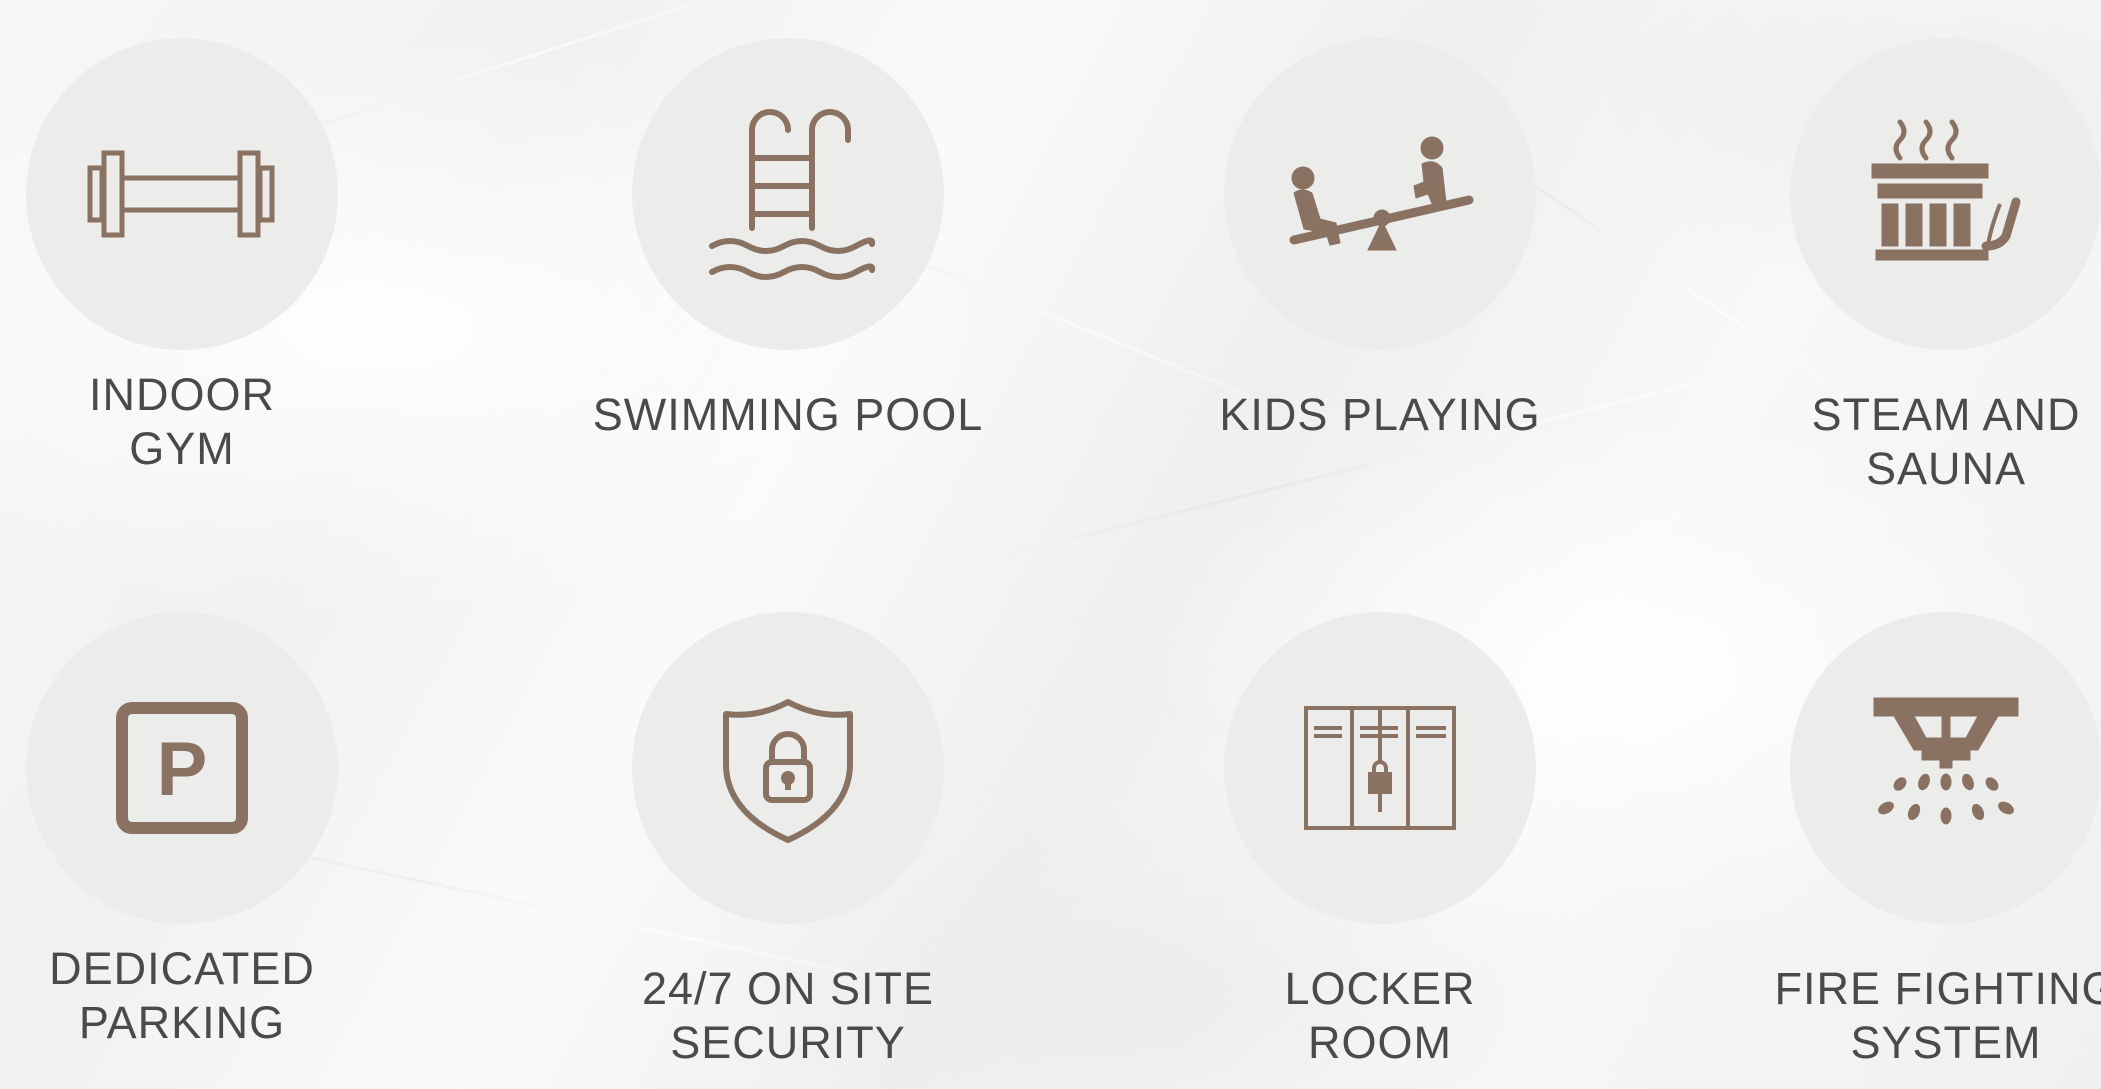 This screenshot has height=1089, width=2101. I want to click on amenity-label: 24/7 ON SITE SECURITY, so click(788, 1016).